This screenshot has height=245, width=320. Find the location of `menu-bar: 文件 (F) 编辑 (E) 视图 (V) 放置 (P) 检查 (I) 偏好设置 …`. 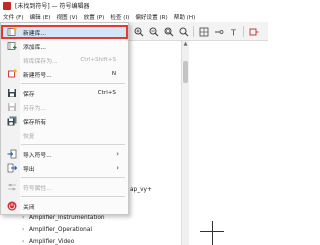

menu-bar: 文件 (F) 编辑 (E) 视图 (V) 放置 (P) 检查 (I) 偏好设置 … is located at coordinates (134, 16).